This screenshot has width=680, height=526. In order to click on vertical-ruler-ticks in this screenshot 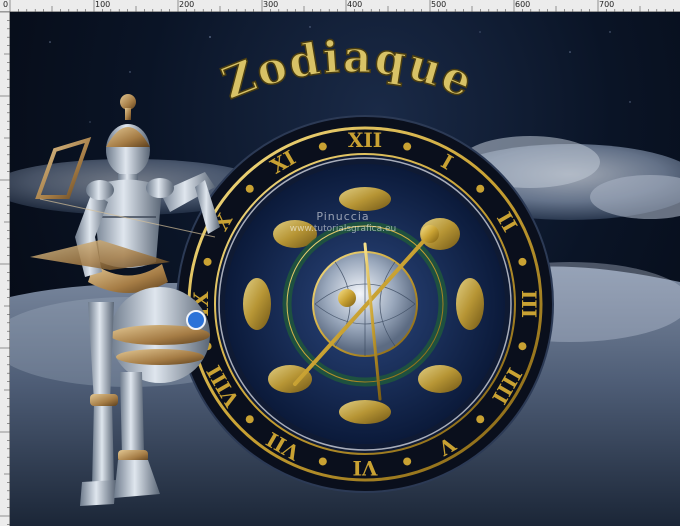, I will do `click(5, 268)`.